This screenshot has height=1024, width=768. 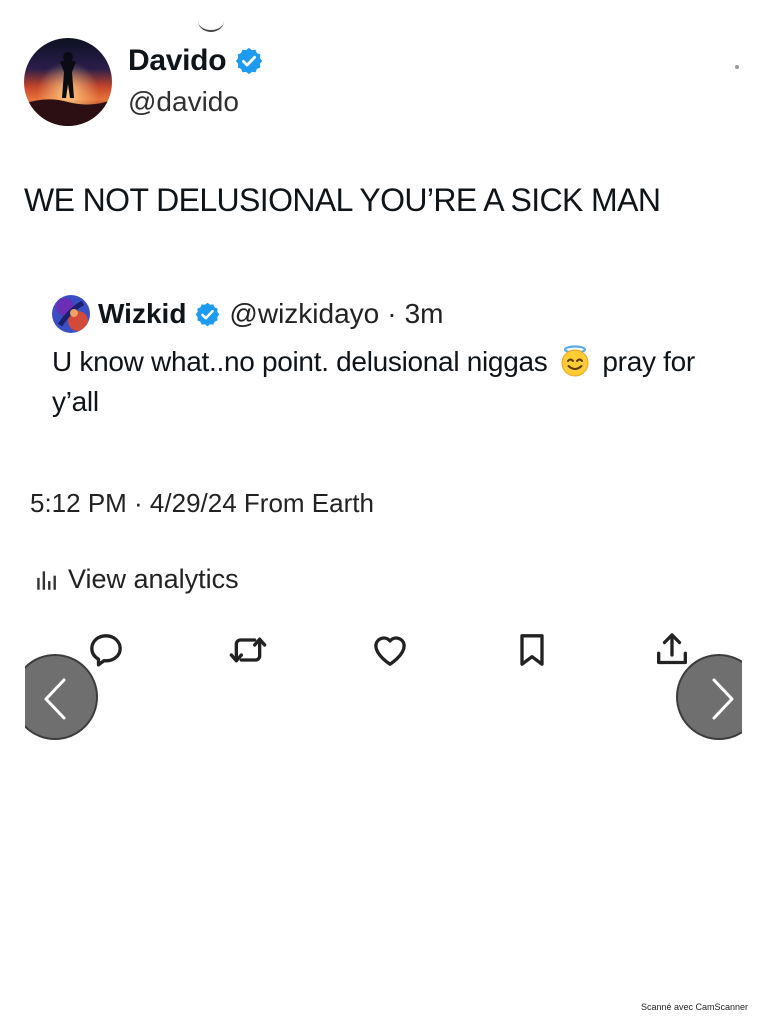 What do you see at coordinates (177, 61) in the screenshot?
I see `author-display-name: Davido` at bounding box center [177, 61].